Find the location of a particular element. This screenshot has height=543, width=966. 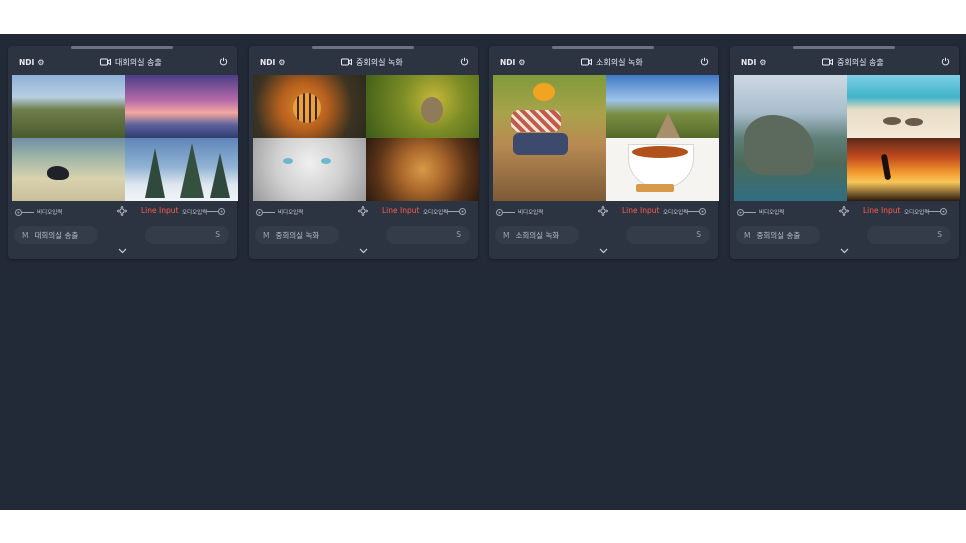

room-label: 중회의실 녹화 is located at coordinates (297, 235).